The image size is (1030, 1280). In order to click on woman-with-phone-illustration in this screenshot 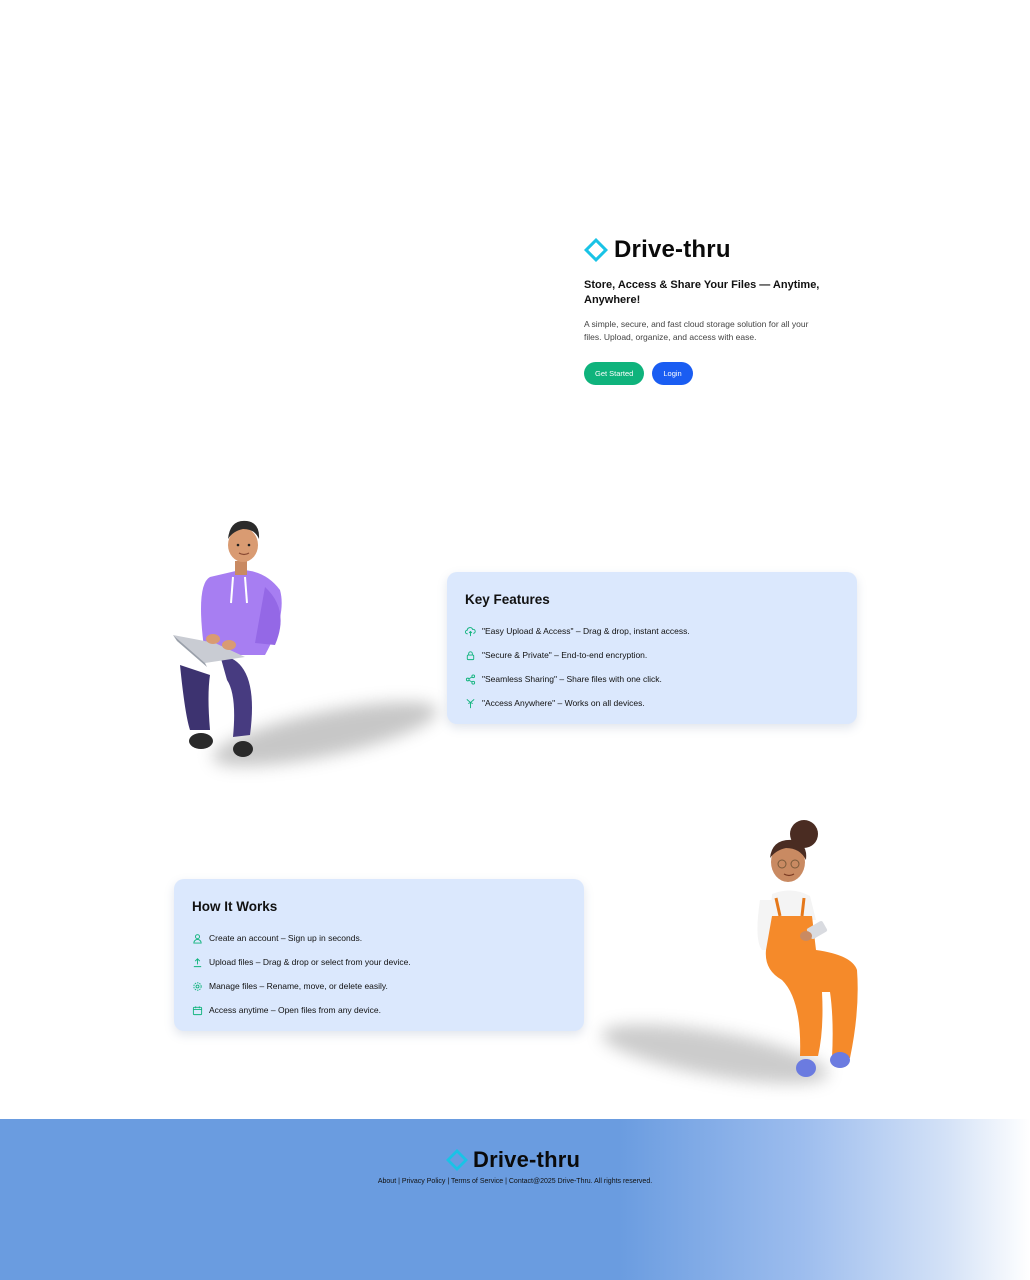, I will do `click(807, 948)`.